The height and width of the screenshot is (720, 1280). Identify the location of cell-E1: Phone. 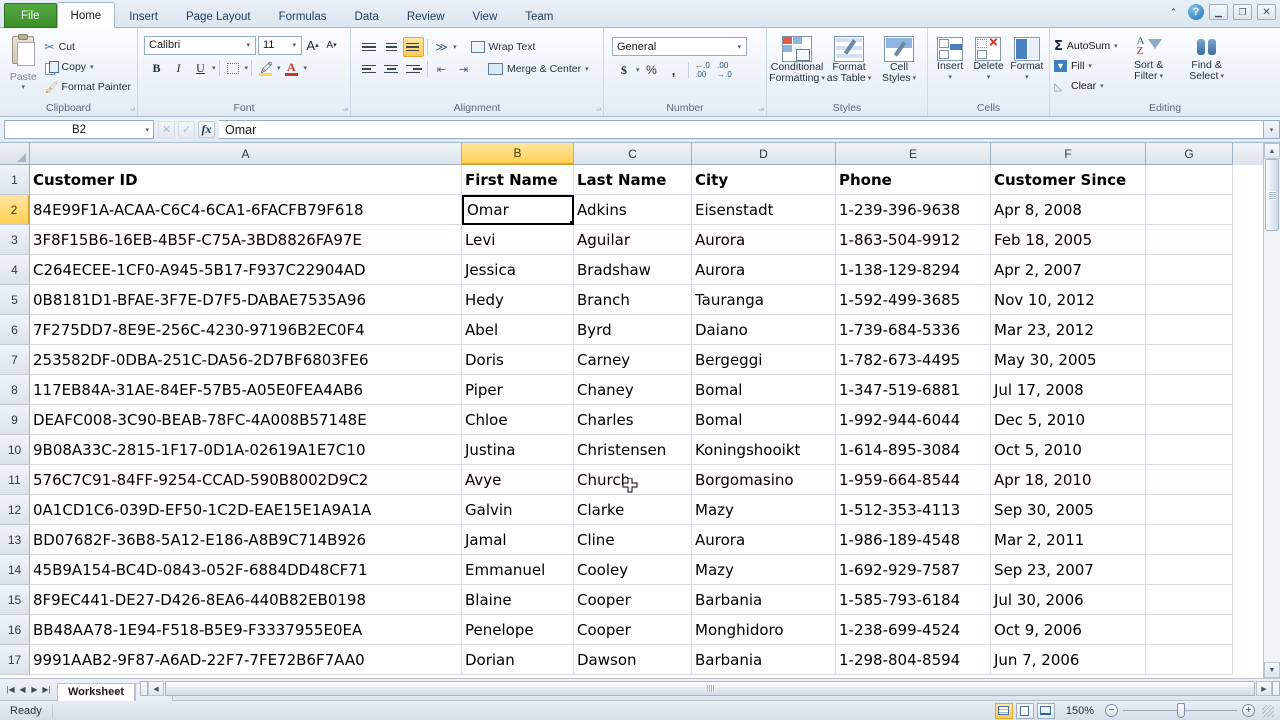
(913, 180).